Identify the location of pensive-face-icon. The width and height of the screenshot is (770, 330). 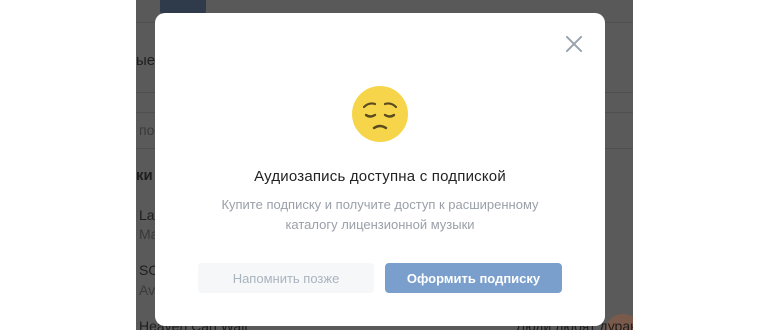
(380, 114).